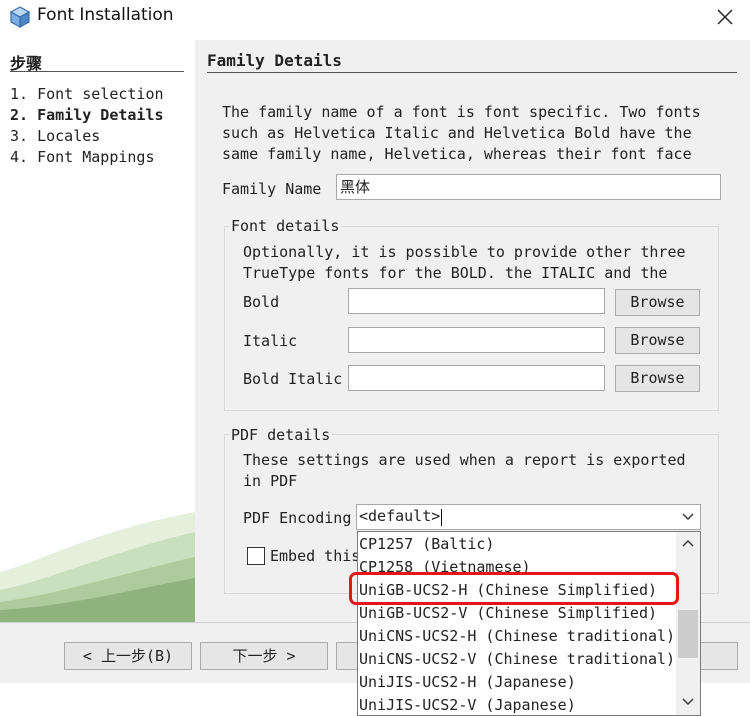 This screenshot has height=716, width=750. What do you see at coordinates (441, 517) in the screenshot?
I see `text-cursor` at bounding box center [441, 517].